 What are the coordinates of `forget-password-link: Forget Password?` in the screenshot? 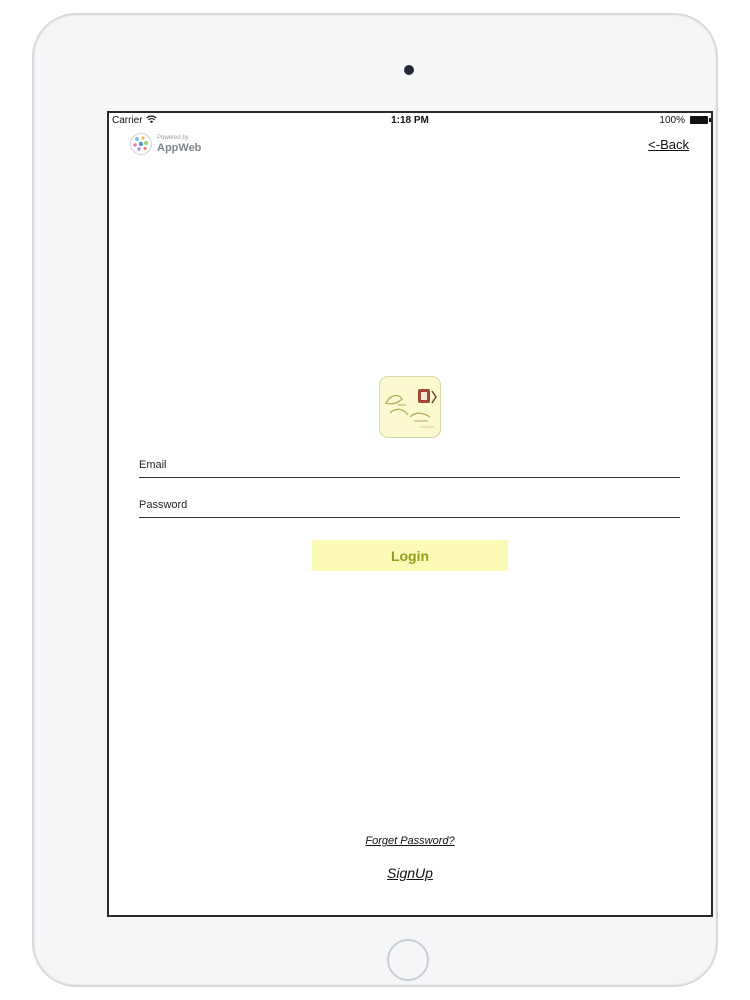 It's located at (409, 841).